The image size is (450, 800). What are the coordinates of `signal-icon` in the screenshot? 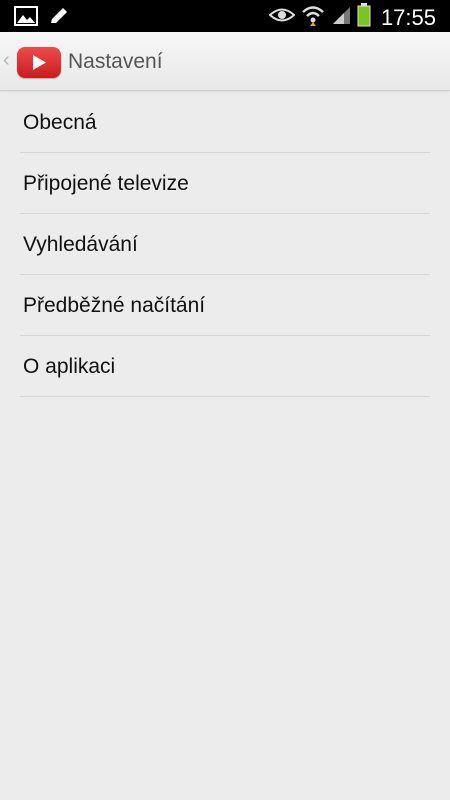 It's located at (341, 17).